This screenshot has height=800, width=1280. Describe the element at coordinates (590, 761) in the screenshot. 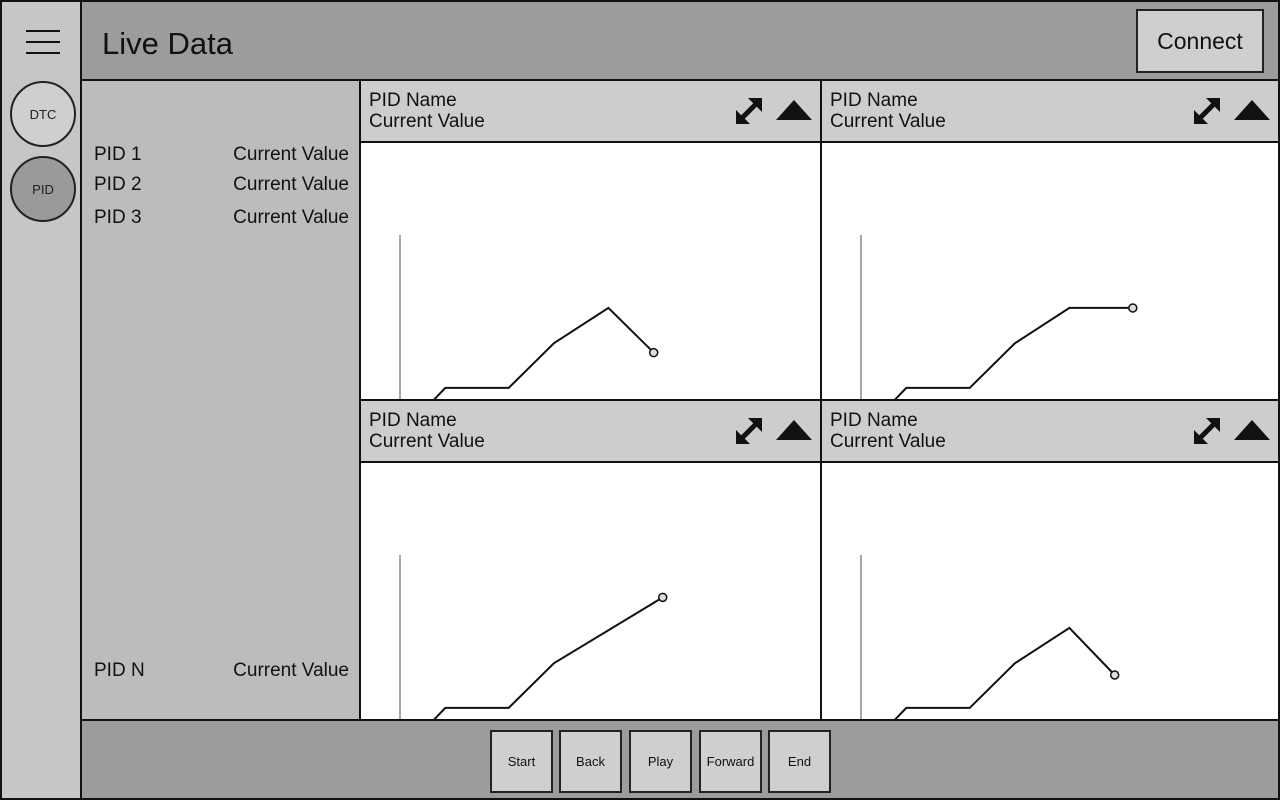

I see `back-button: Back` at that location.